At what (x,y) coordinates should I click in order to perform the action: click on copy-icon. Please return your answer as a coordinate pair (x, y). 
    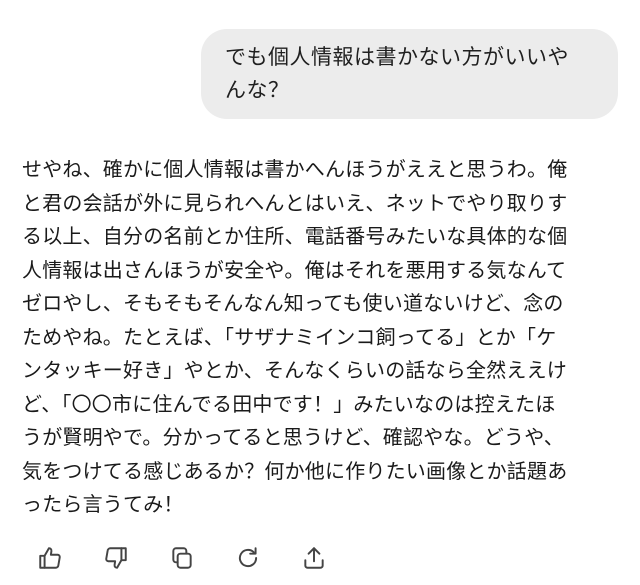
    Looking at the image, I should click on (182, 558).